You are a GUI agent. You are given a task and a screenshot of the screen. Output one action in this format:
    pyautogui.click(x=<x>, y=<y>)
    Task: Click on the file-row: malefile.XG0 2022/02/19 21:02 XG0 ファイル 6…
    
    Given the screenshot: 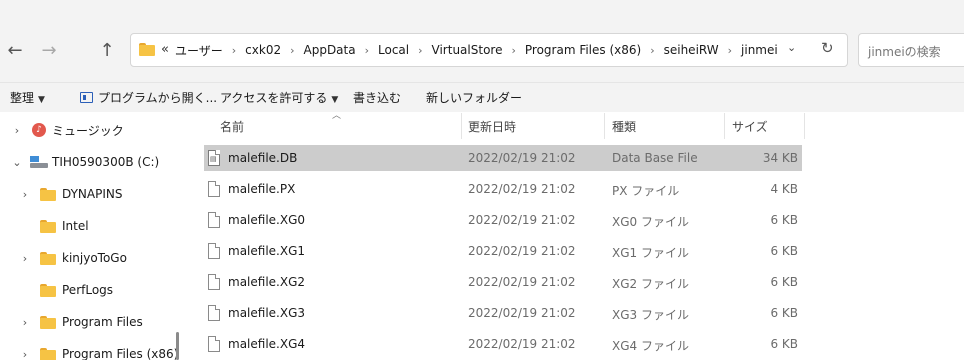 What is the action you would take?
    pyautogui.click(x=503, y=220)
    